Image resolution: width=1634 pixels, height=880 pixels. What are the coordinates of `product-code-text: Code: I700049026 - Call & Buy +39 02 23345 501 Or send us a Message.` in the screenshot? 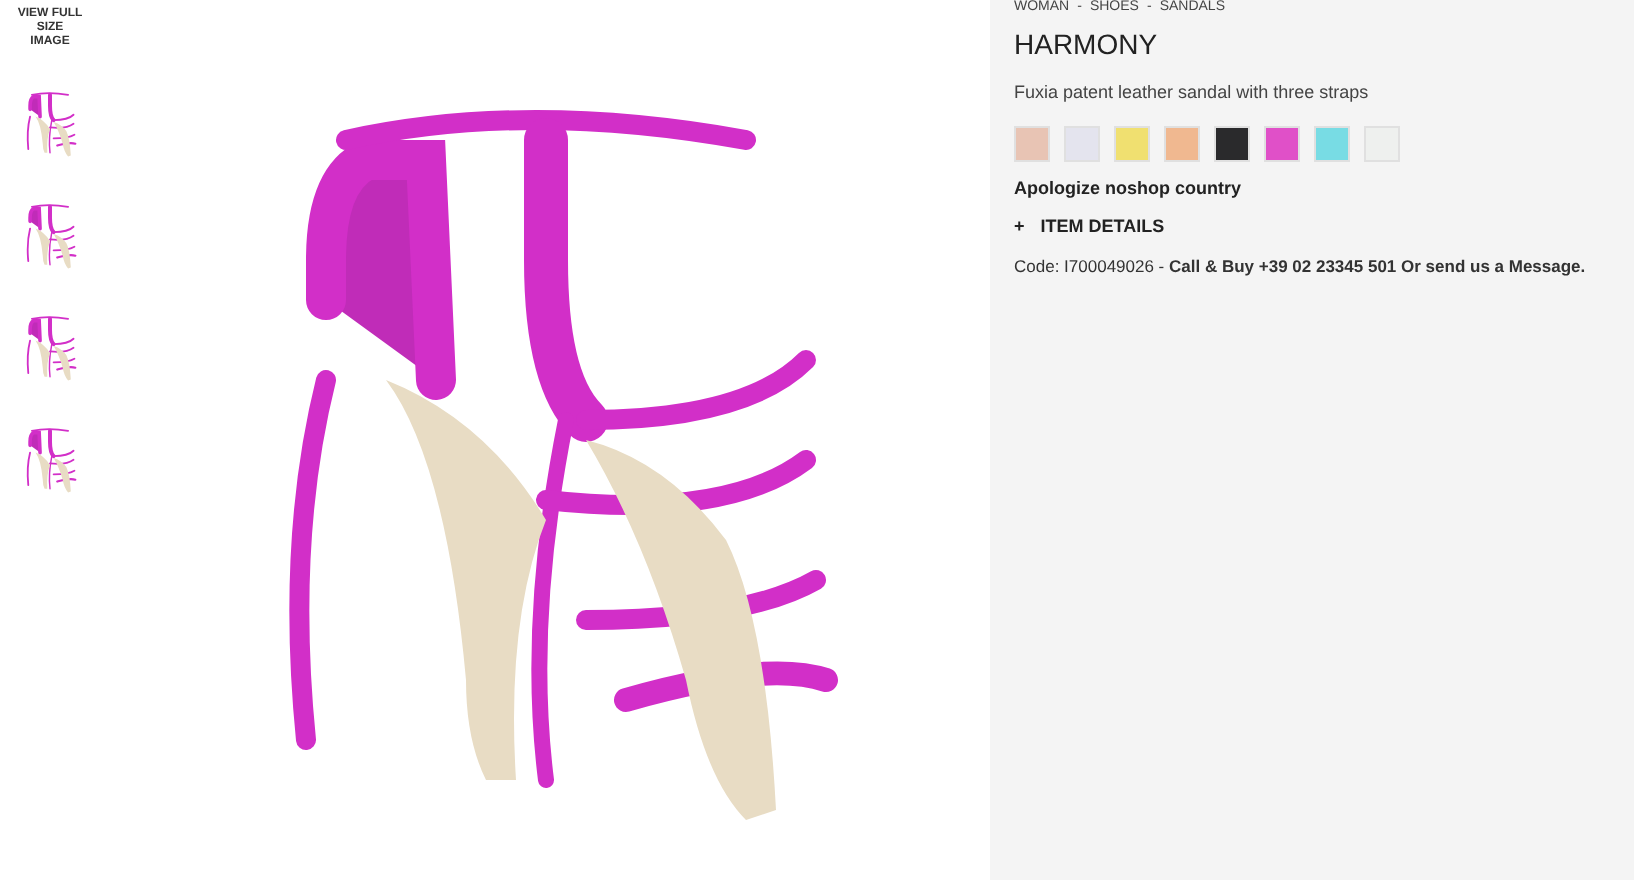 It's located at (1301, 266).